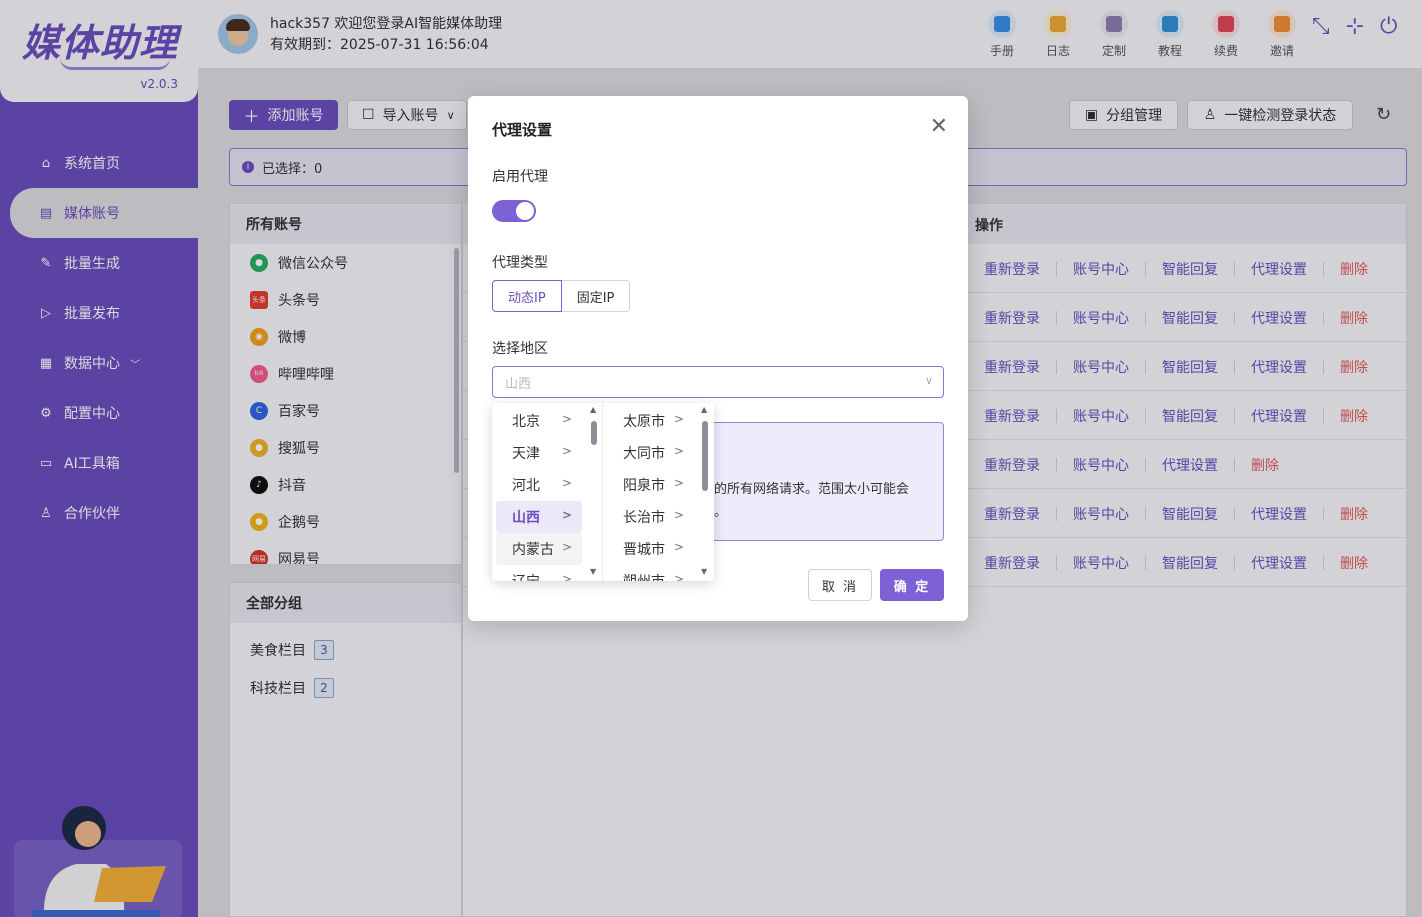 The image size is (1422, 917). Describe the element at coordinates (596, 296) in the screenshot. I see `radio-static-ip: 固定IP` at that location.